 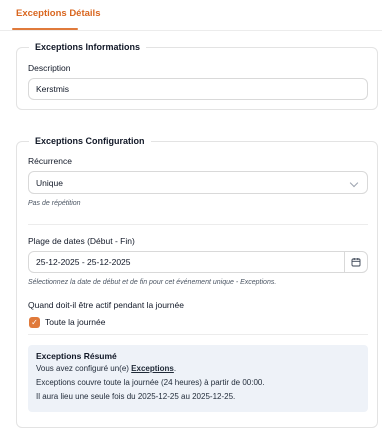 What do you see at coordinates (191, 15) in the screenshot?
I see `tab-bar: Exceptions Détails` at bounding box center [191, 15].